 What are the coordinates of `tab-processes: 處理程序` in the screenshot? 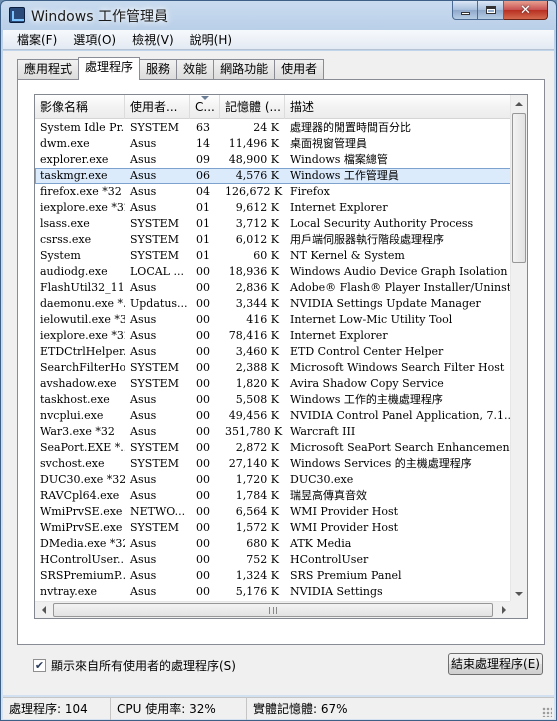 It's located at (109, 68).